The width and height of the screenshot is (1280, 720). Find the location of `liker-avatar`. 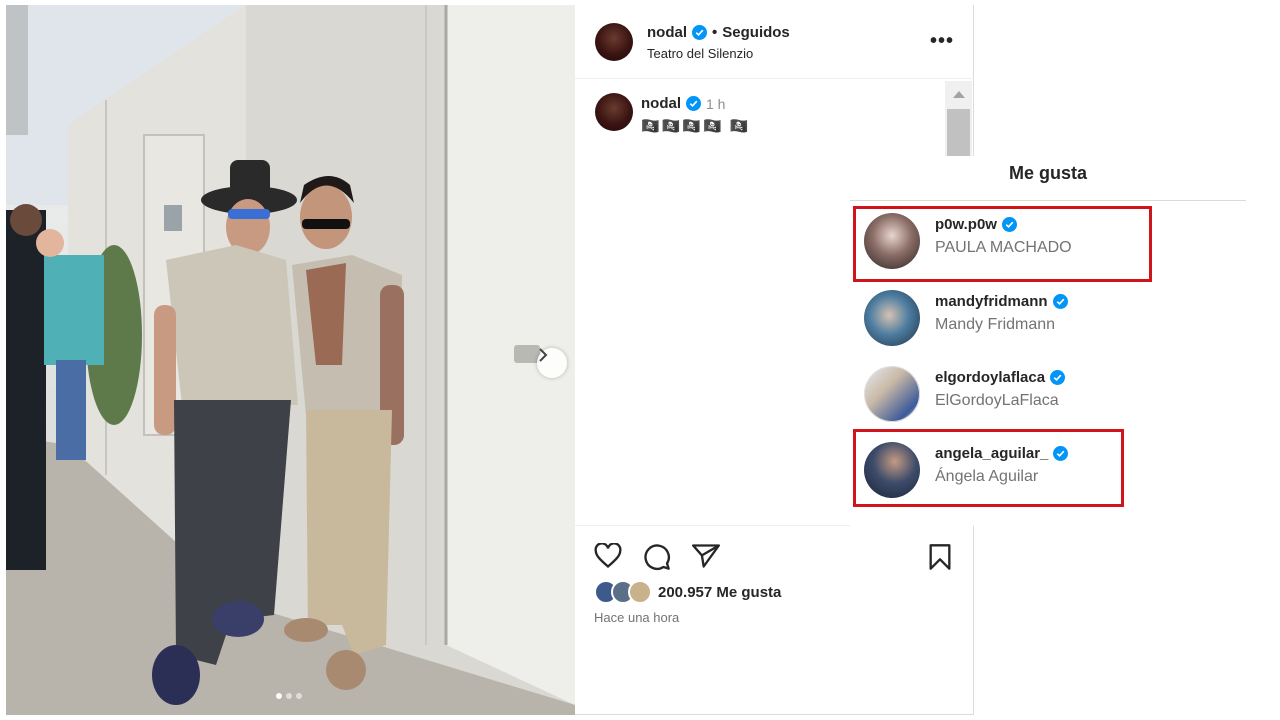

liker-avatar is located at coordinates (640, 592).